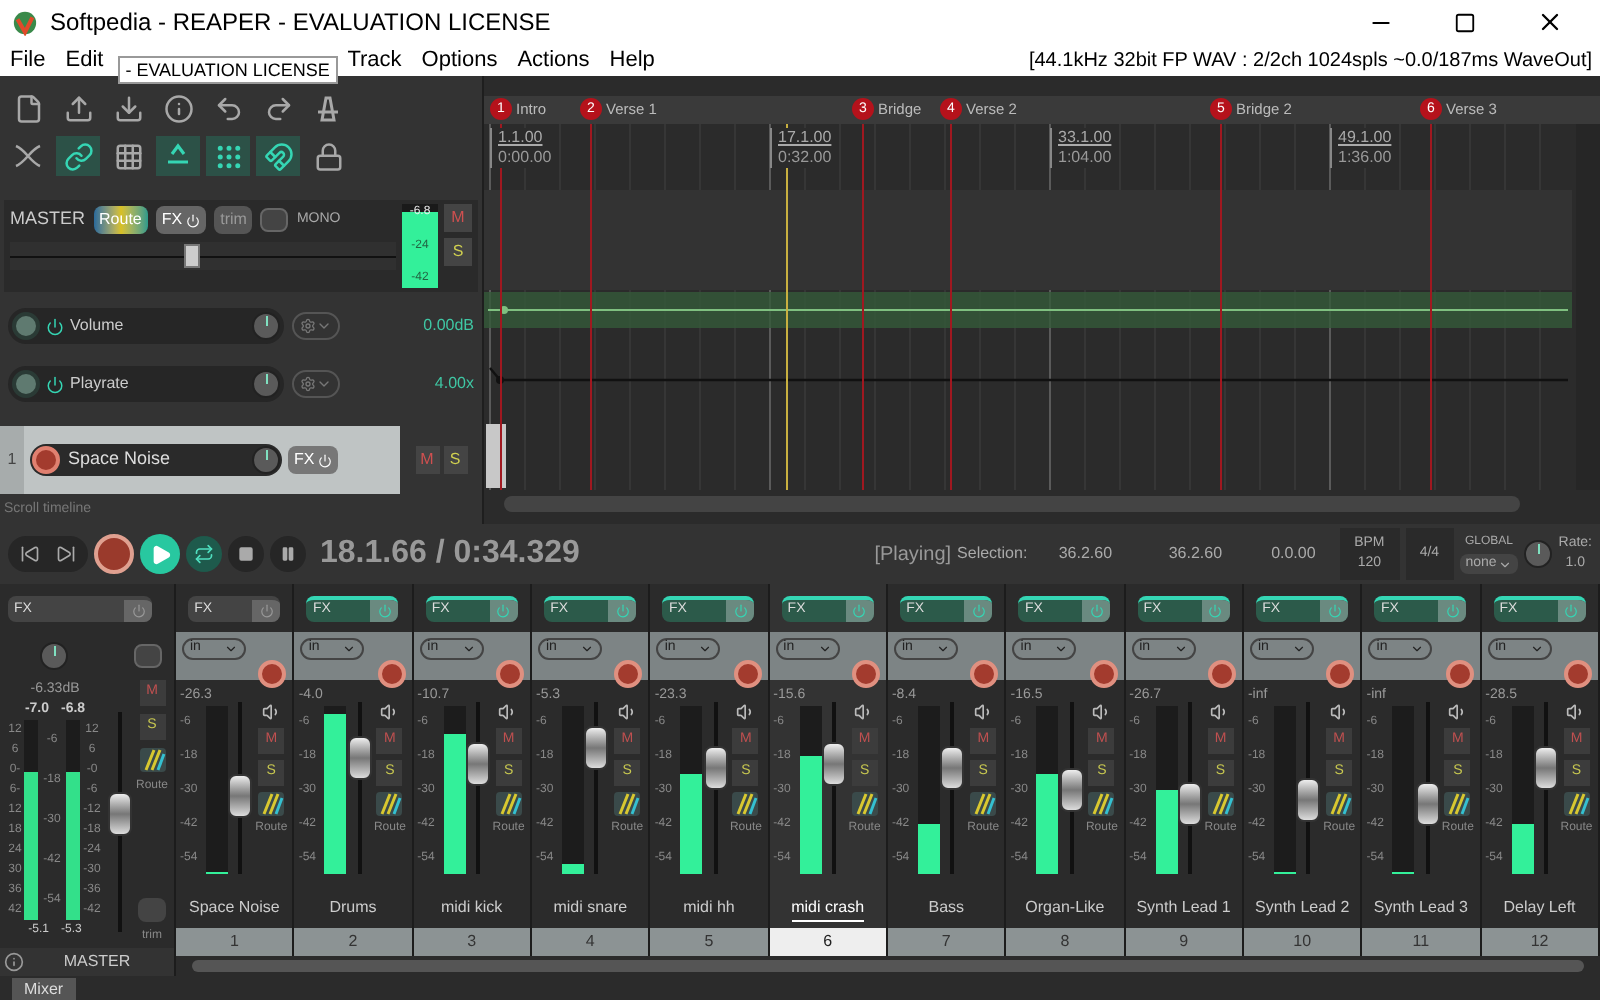 Image resolution: width=1600 pixels, height=1000 pixels. What do you see at coordinates (191, 256) in the screenshot?
I see `pan-thumb` at bounding box center [191, 256].